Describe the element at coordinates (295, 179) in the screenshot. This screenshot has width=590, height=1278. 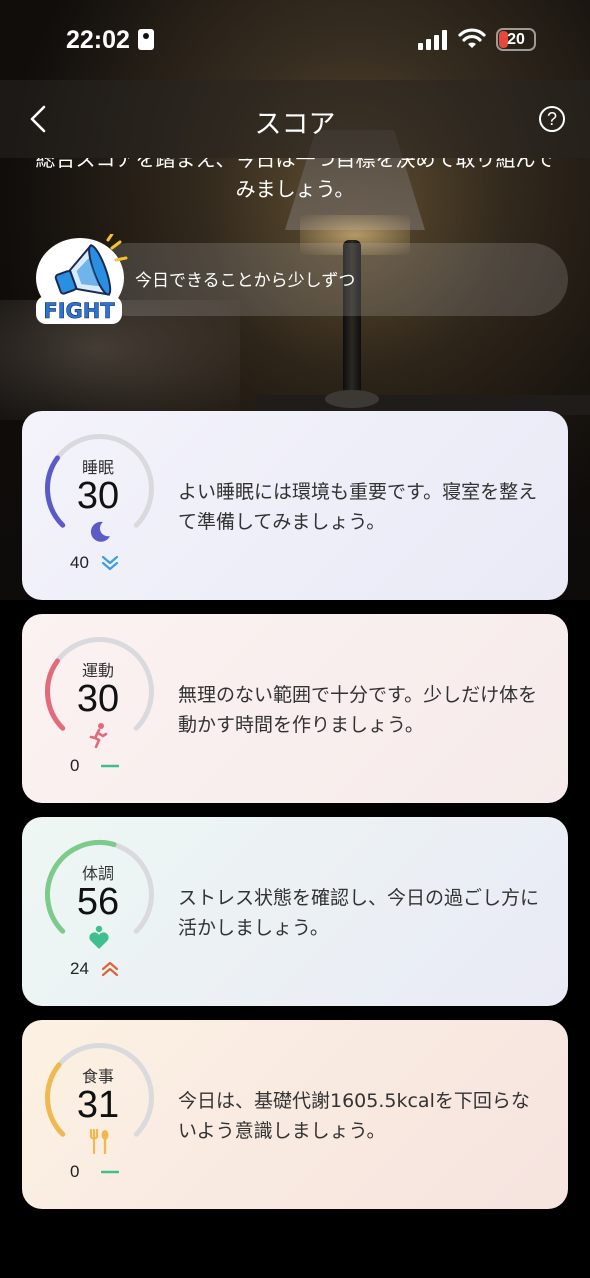
I see `intro-text: 総合スコアを踏まえ、今日は一つ目標を決めて取り組んでみましょう。` at that location.